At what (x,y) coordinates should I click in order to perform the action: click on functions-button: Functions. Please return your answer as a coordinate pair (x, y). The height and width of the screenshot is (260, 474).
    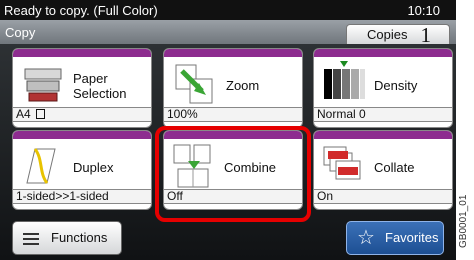
    Looking at the image, I should click on (67, 238).